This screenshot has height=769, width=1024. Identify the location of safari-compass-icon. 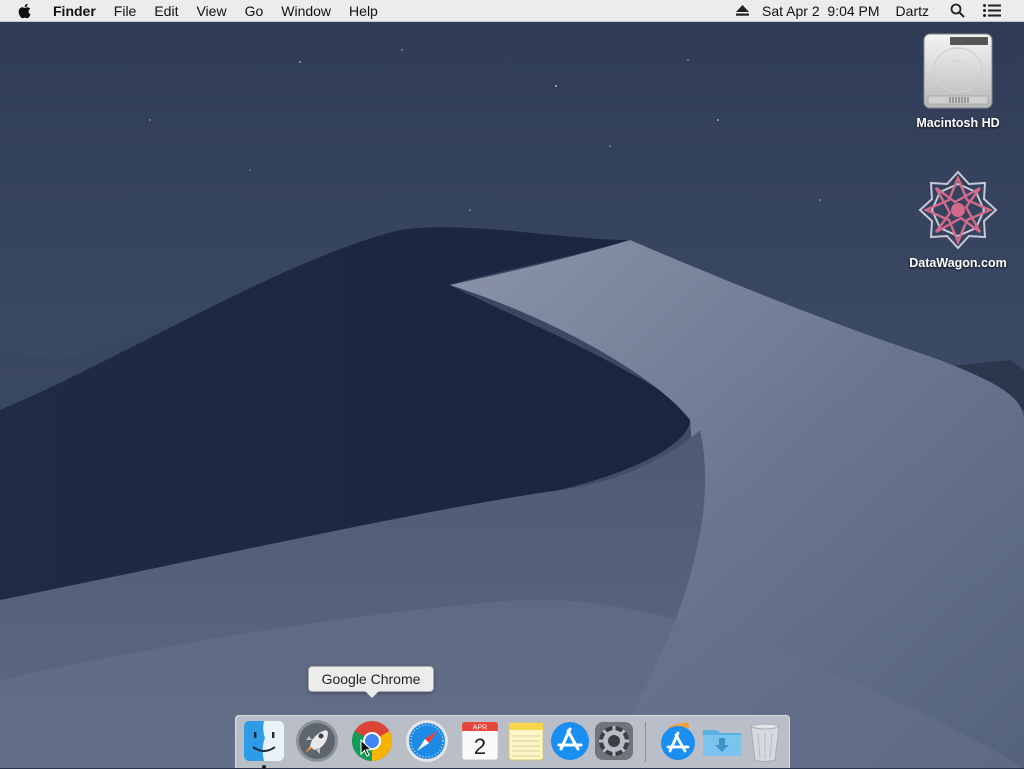
(427, 741).